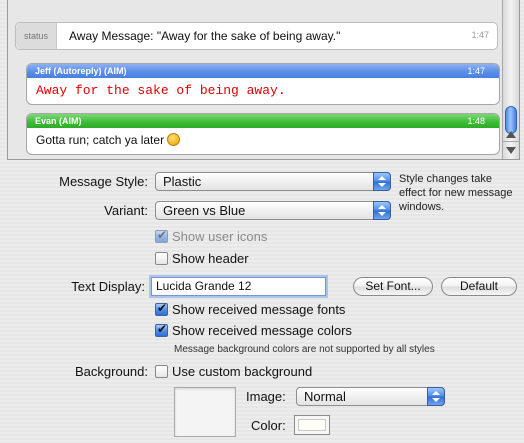  What do you see at coordinates (242, 371) in the screenshot?
I see `use-custom-background-label: Use custom background` at bounding box center [242, 371].